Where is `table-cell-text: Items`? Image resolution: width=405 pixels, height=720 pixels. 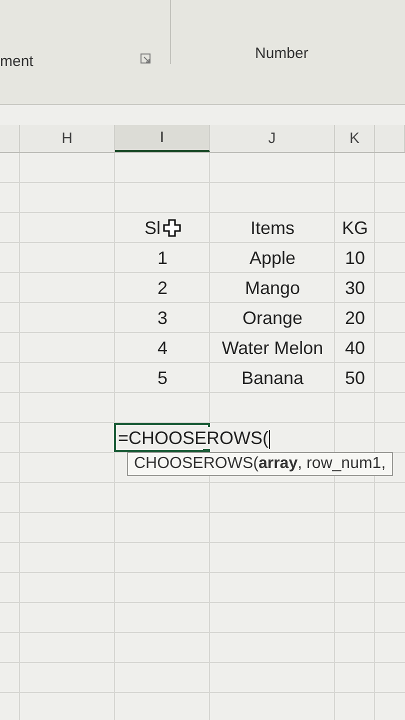 table-cell-text: Items is located at coordinates (272, 228).